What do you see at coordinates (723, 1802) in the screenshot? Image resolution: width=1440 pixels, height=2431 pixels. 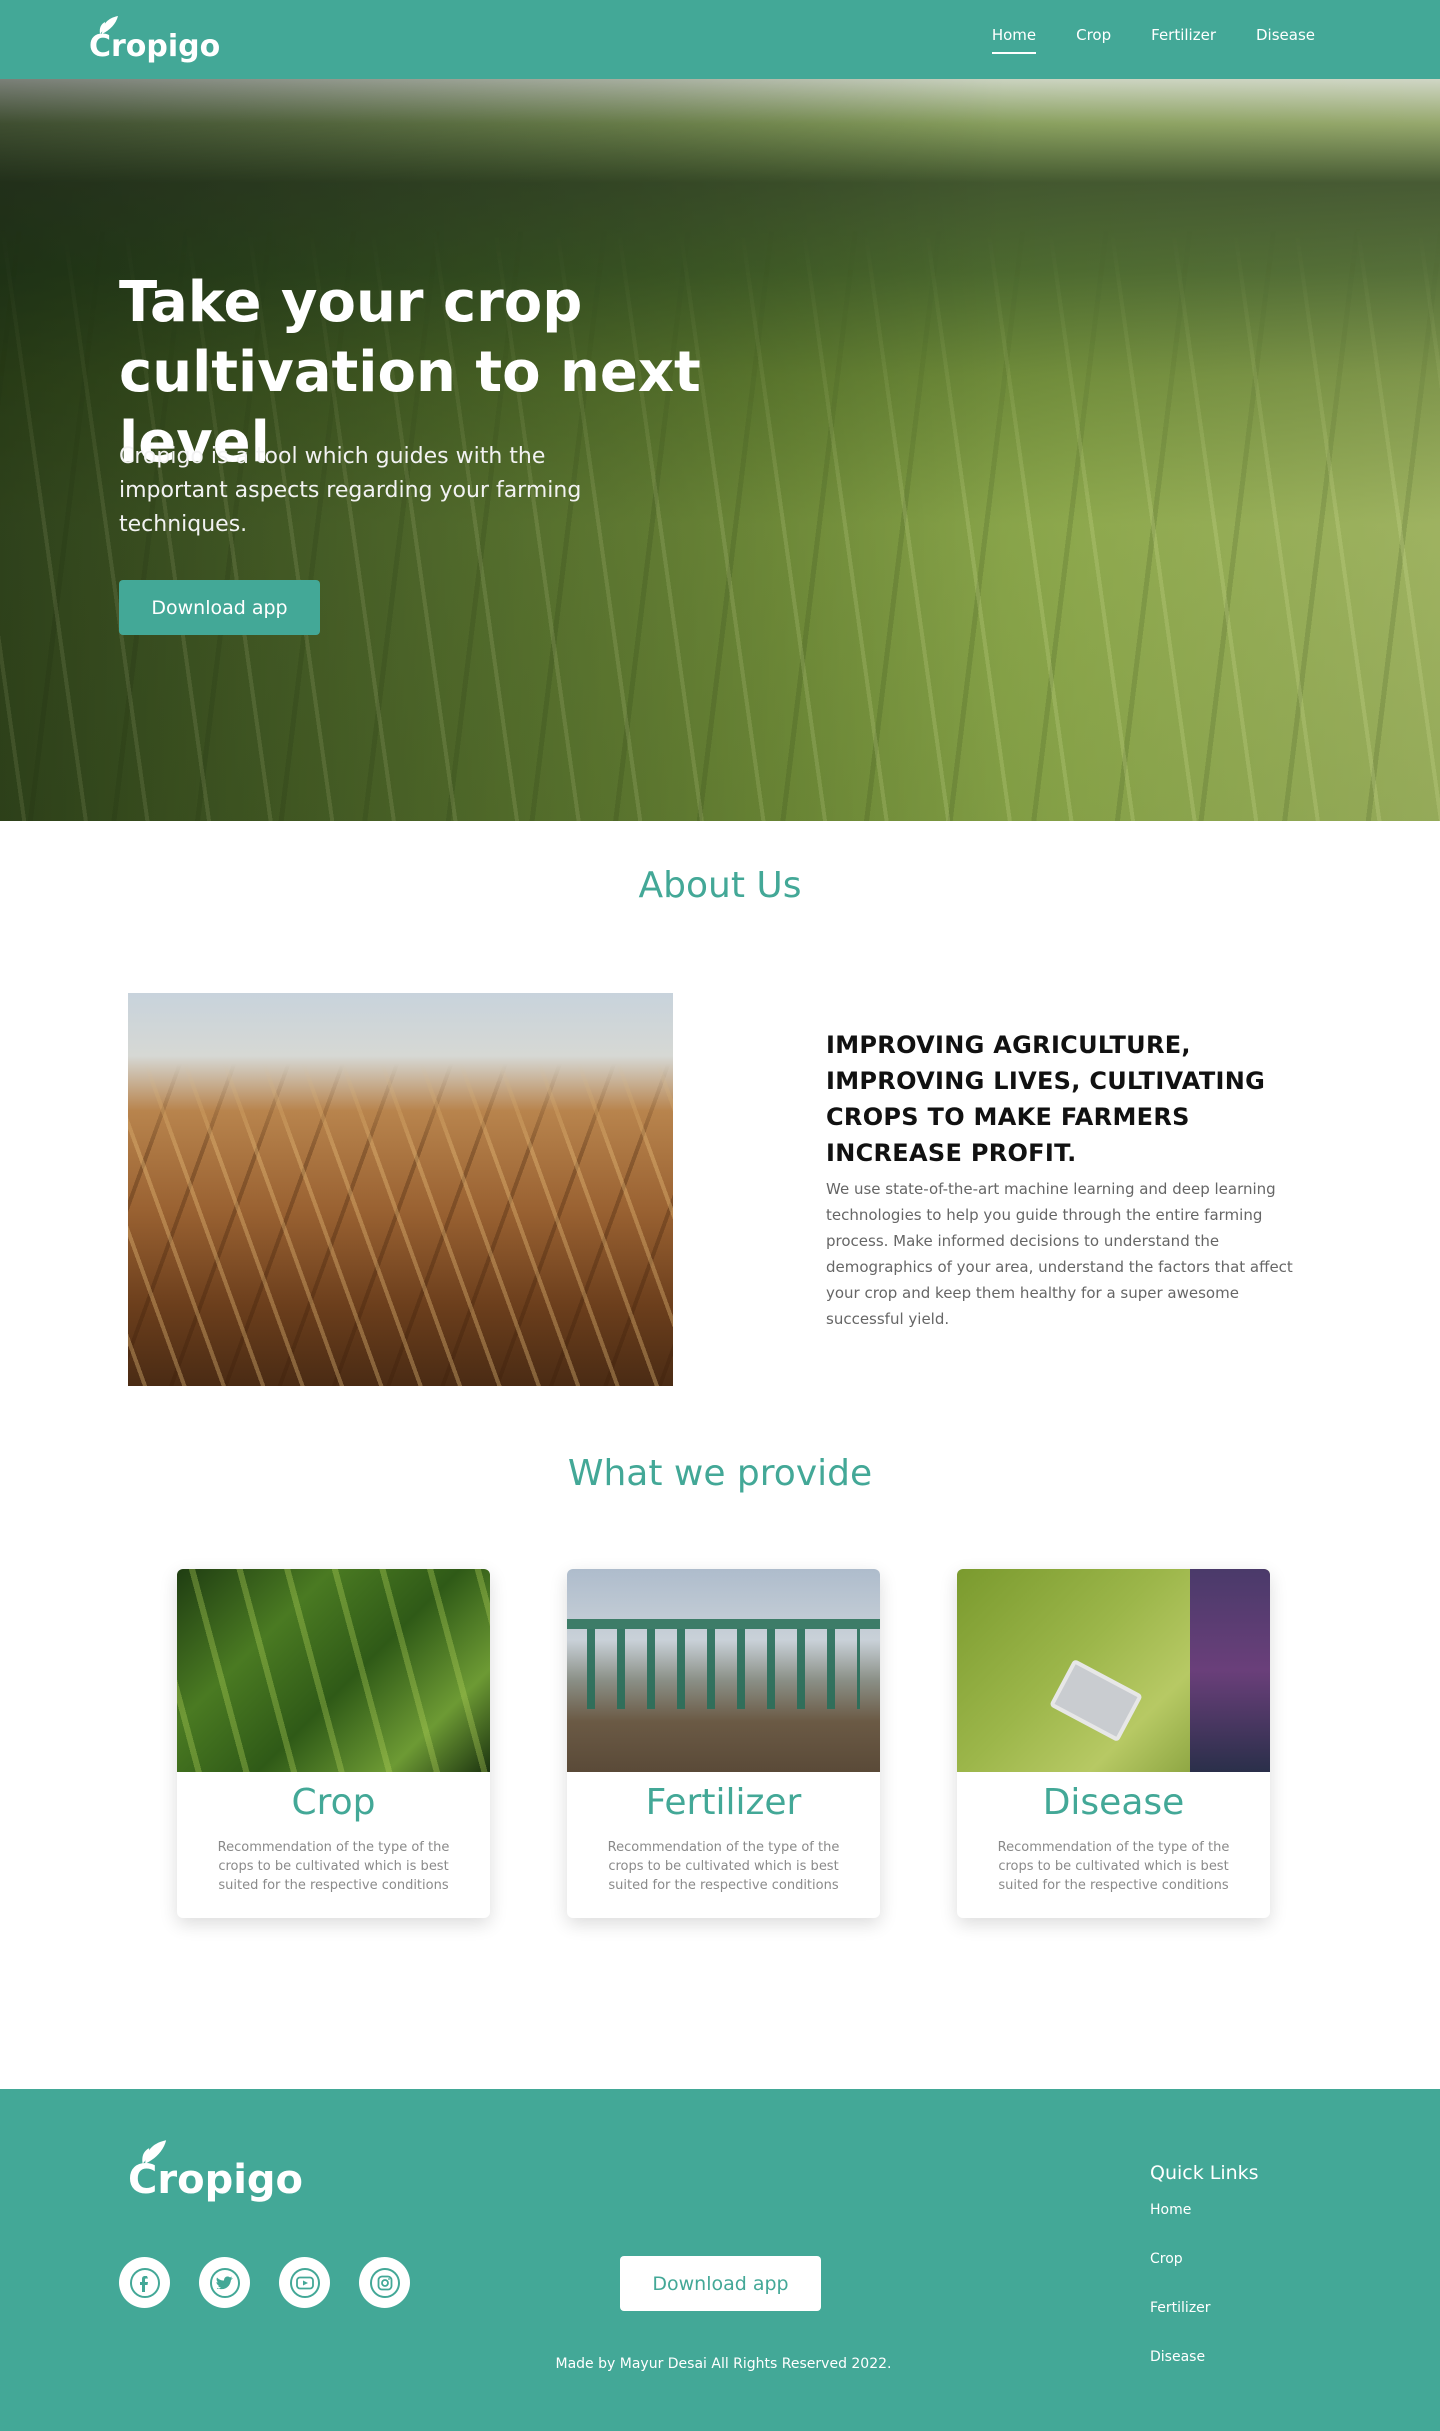 I see `card-title: Fertilizer` at bounding box center [723, 1802].